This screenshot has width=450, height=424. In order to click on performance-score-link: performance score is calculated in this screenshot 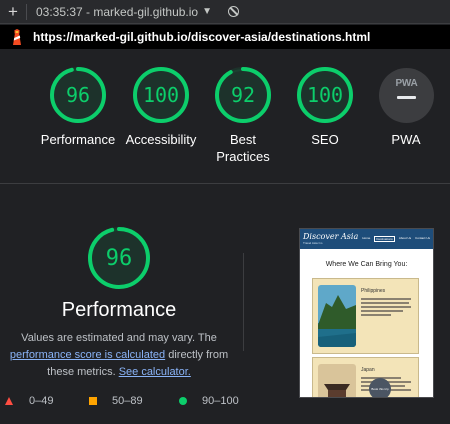, I will do `click(87, 355)`.